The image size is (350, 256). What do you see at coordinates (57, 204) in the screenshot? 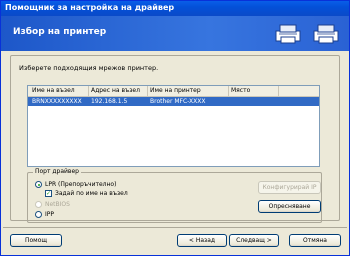
I see `radio-netbios-label: NetBIOS` at bounding box center [57, 204].